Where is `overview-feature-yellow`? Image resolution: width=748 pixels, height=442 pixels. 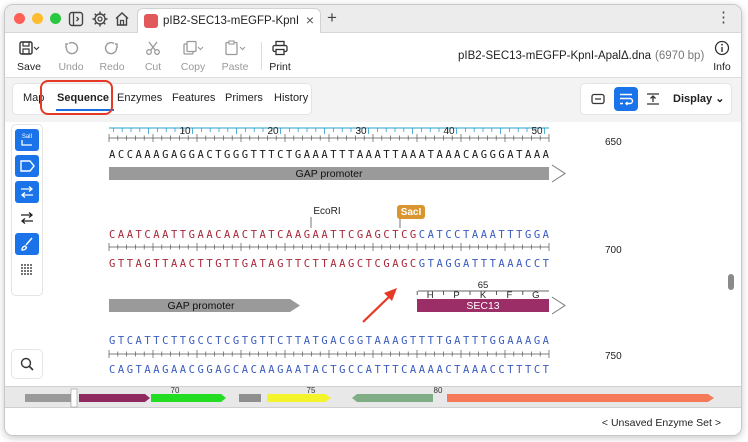
overview-feature-yellow is located at coordinates (299, 398).